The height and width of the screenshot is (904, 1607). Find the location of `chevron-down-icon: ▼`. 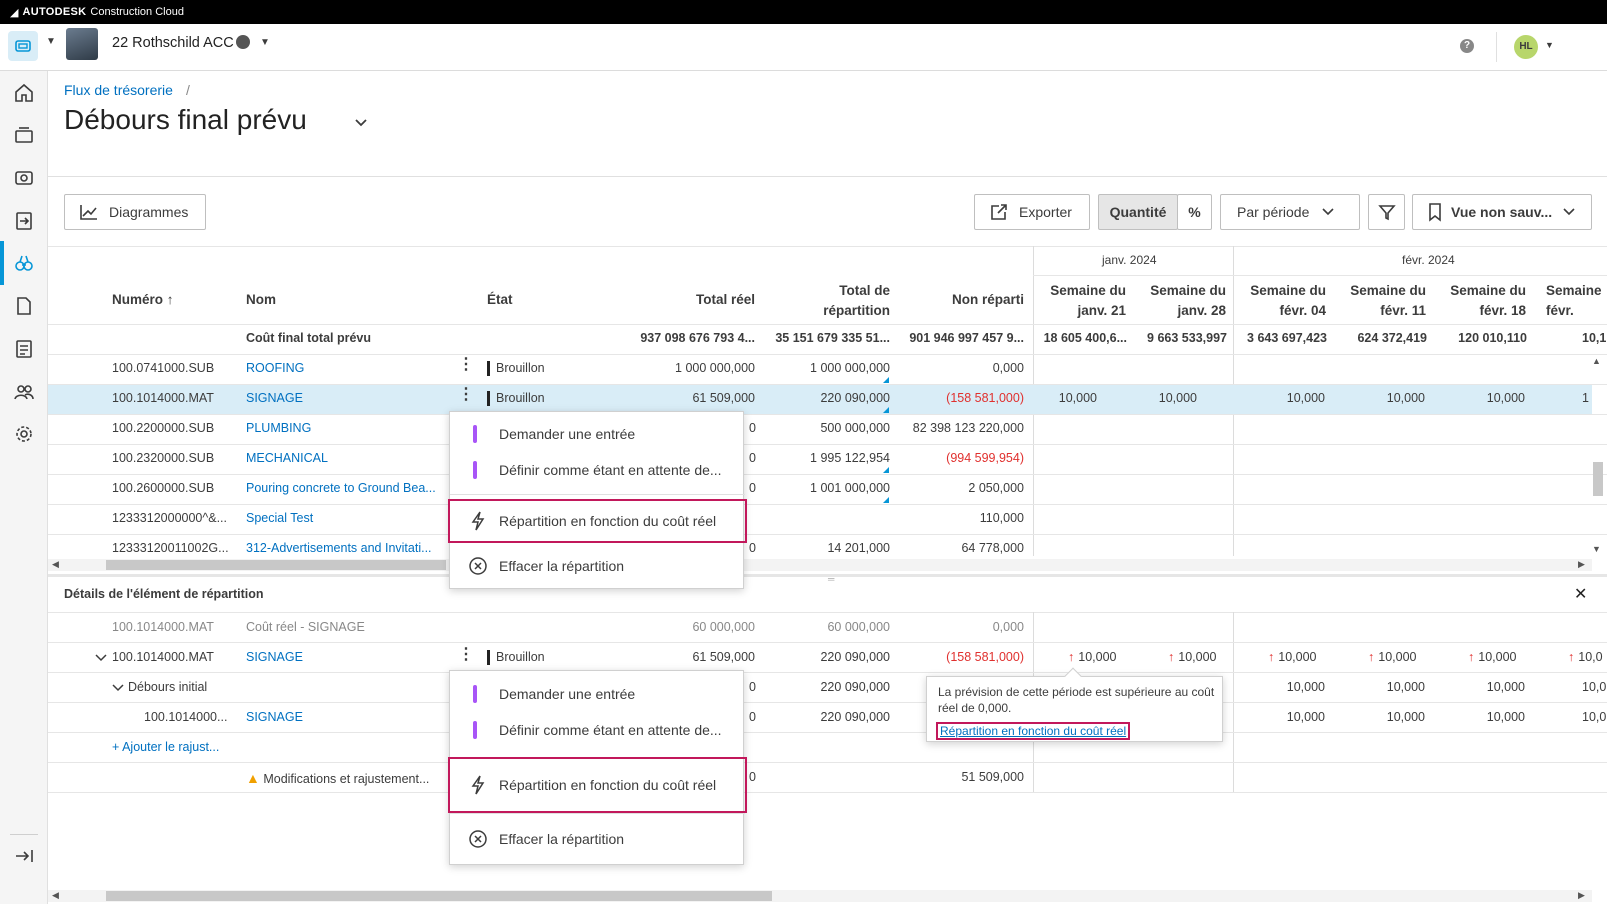

chevron-down-icon: ▼ is located at coordinates (51, 41).